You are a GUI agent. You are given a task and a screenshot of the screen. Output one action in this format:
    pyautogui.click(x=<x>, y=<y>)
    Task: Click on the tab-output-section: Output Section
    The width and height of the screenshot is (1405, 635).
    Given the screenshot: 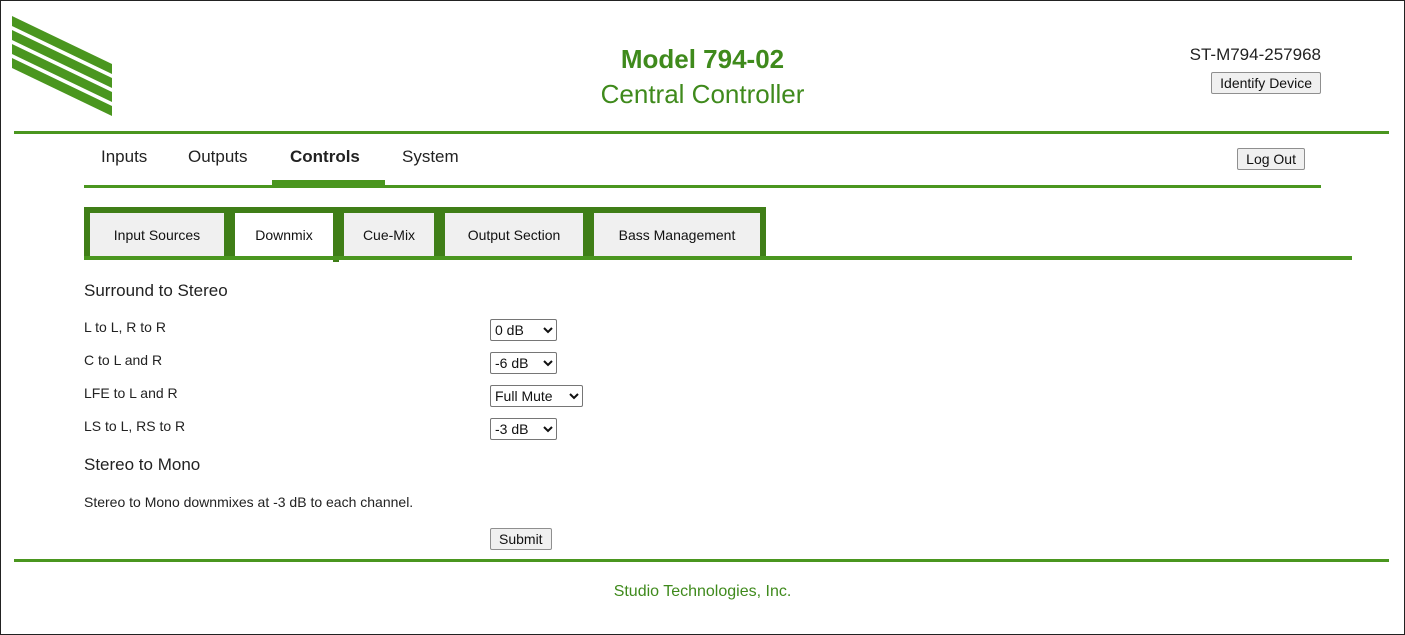 What is the action you would take?
    pyautogui.click(x=514, y=231)
    